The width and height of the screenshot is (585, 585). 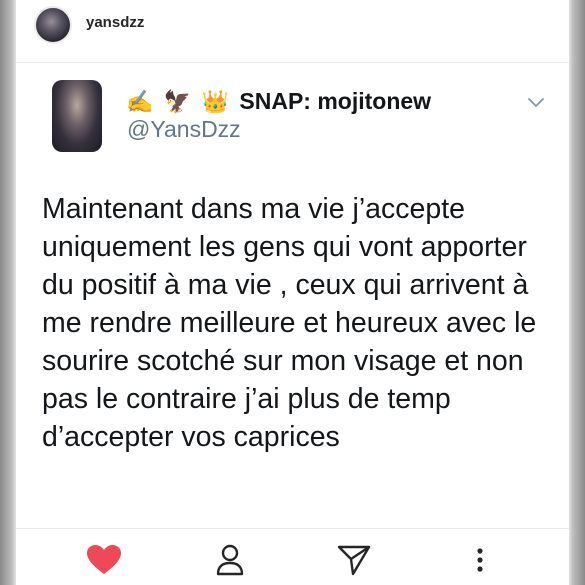 I want to click on post-author-username: yansdzz, so click(x=115, y=22).